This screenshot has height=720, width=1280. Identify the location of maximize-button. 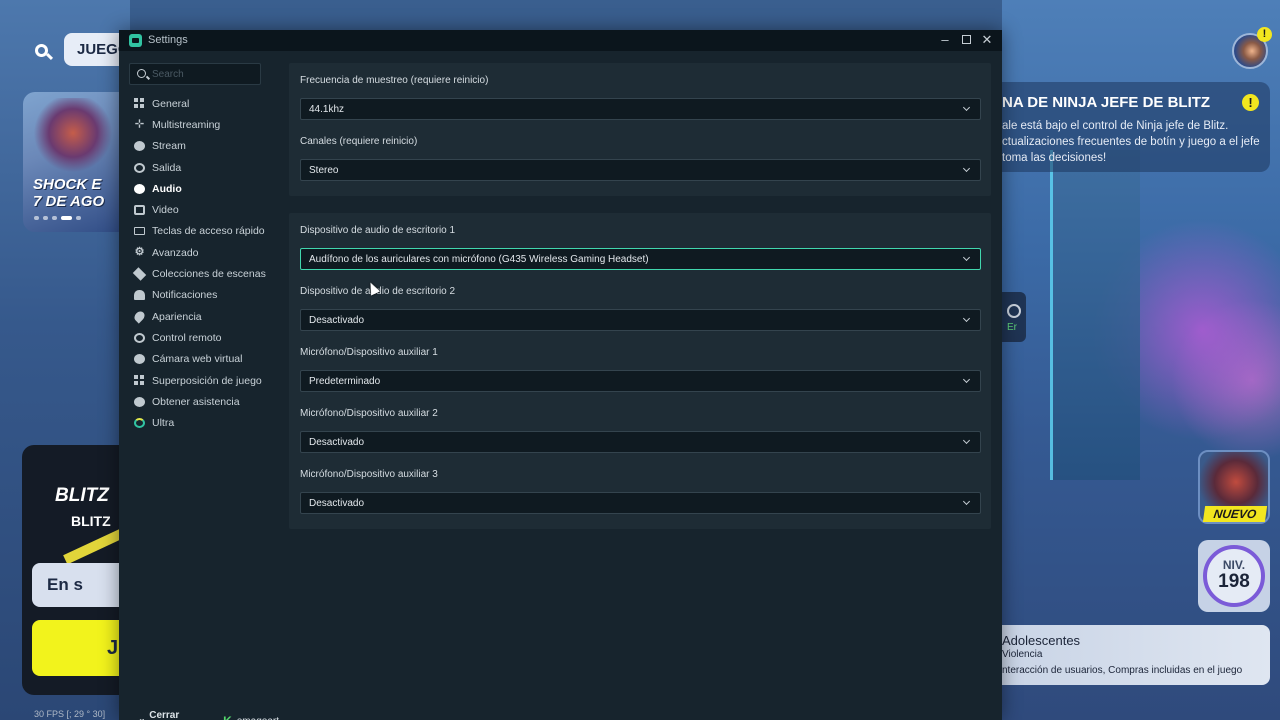
(966, 40).